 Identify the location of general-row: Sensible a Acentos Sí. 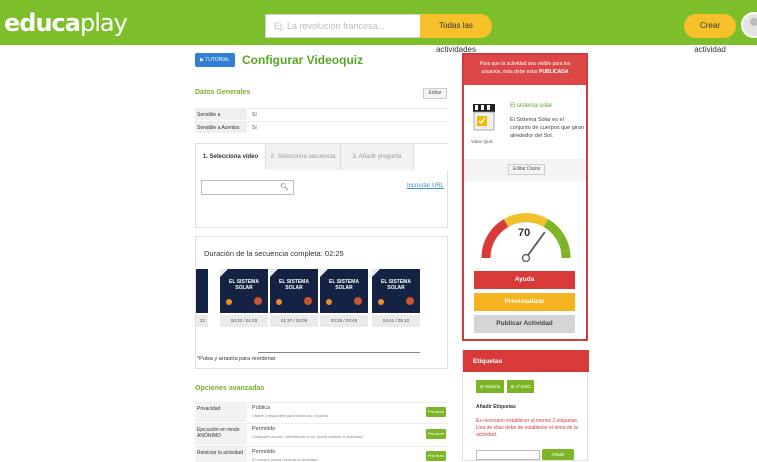
(322, 127).